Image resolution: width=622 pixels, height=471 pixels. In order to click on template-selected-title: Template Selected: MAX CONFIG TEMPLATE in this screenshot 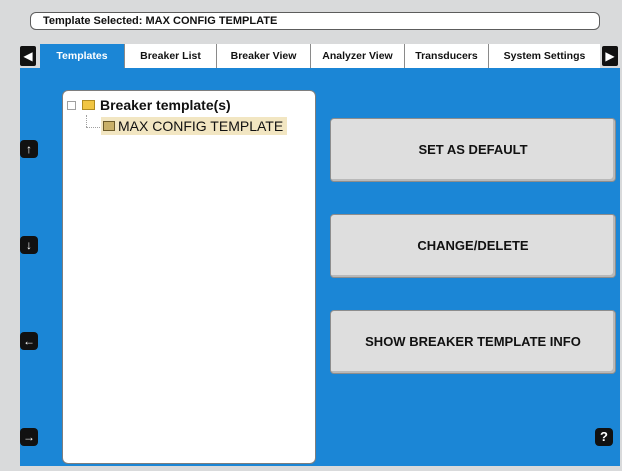, I will do `click(315, 21)`.